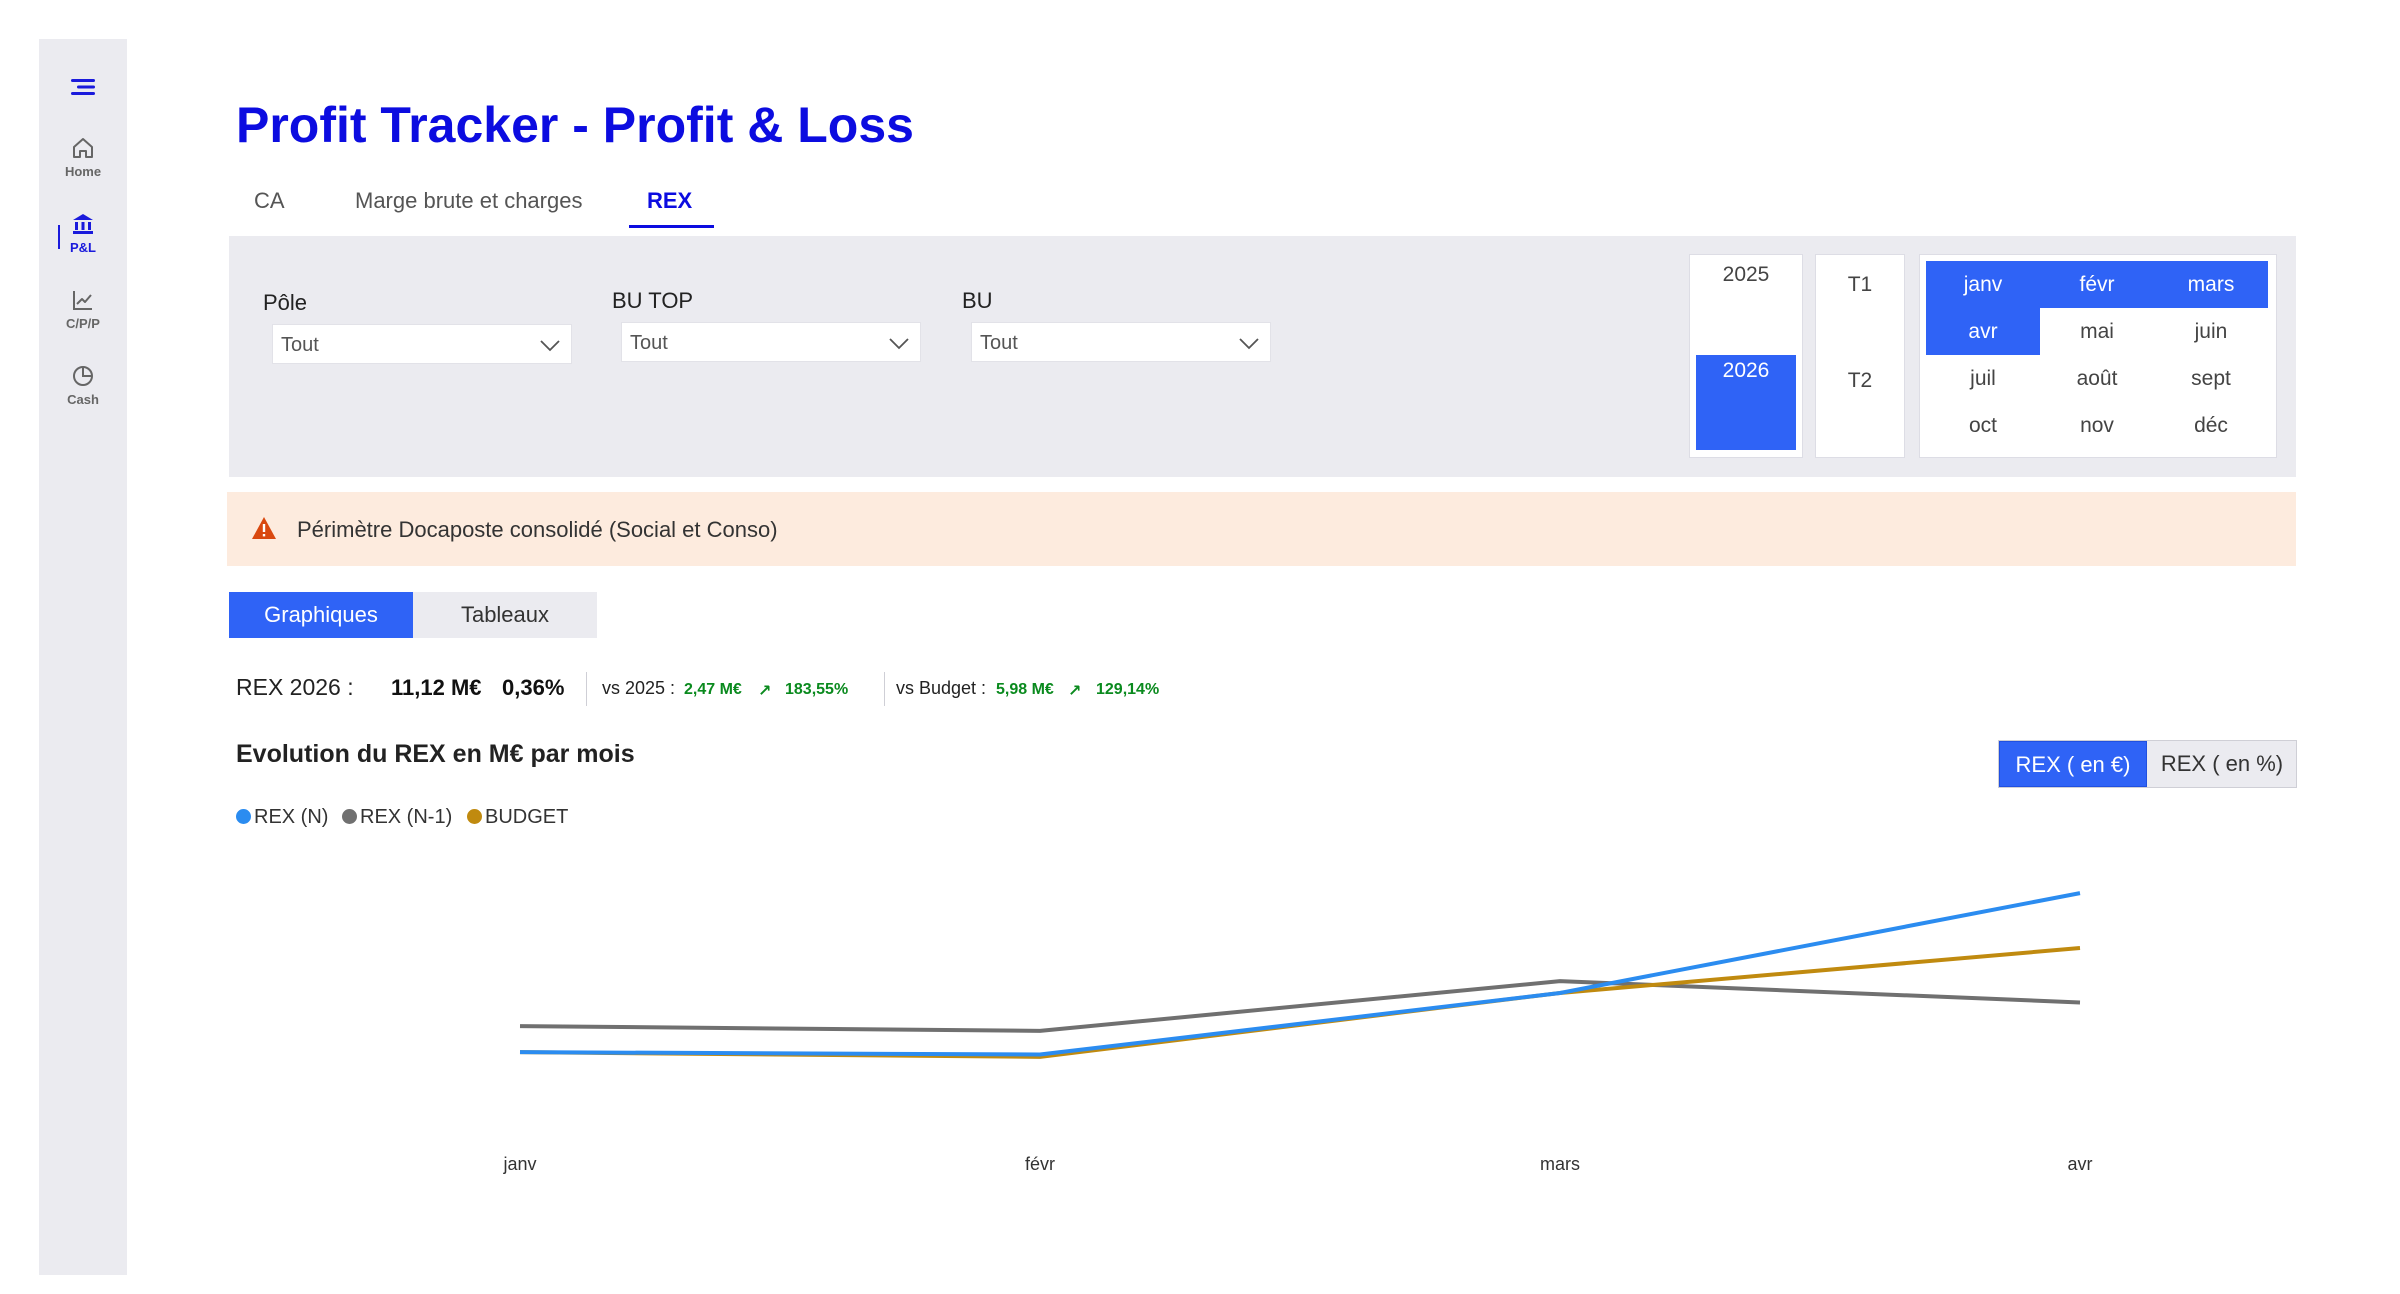 The width and height of the screenshot is (2400, 1294). What do you see at coordinates (1983, 284) in the screenshot?
I see `month-janv: janv` at bounding box center [1983, 284].